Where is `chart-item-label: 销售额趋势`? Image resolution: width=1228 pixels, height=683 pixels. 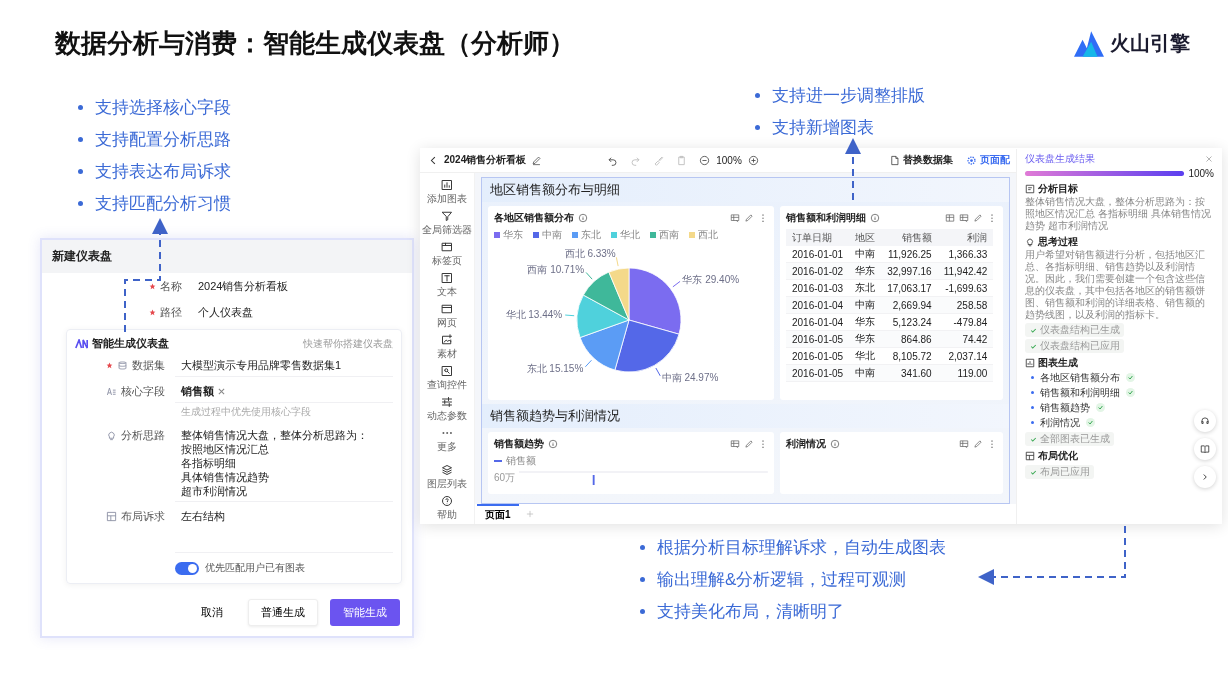 chart-item-label: 销售额趋势 is located at coordinates (1065, 407).